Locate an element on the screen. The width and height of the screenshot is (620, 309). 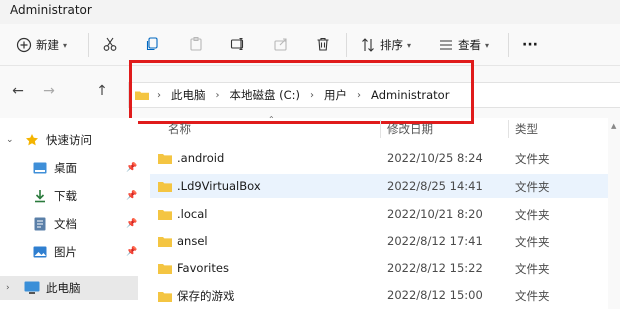
up-button: ↑ is located at coordinates (102, 91).